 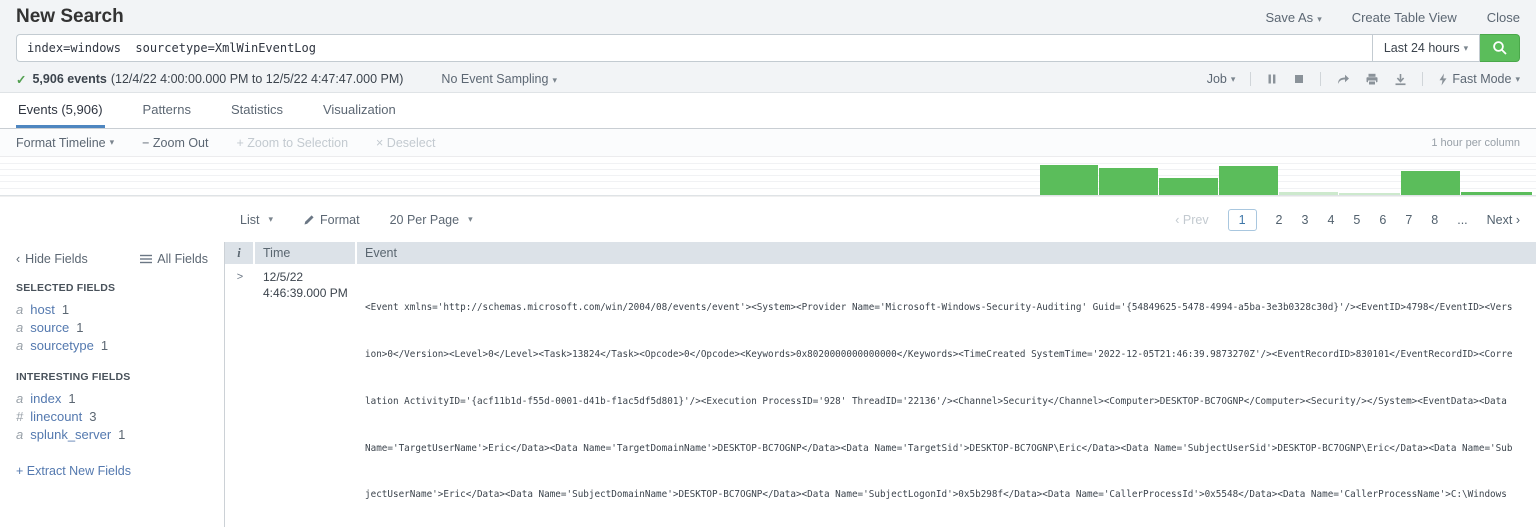 What do you see at coordinates (1517, 219) in the screenshot?
I see `chevron-right-icon: ›` at bounding box center [1517, 219].